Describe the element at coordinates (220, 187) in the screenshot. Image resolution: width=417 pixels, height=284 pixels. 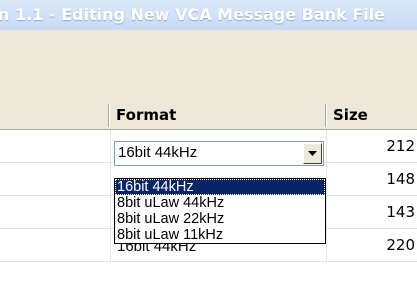
I see `dropdown-option-16bit-44khz: 16bit 44kHz` at that location.